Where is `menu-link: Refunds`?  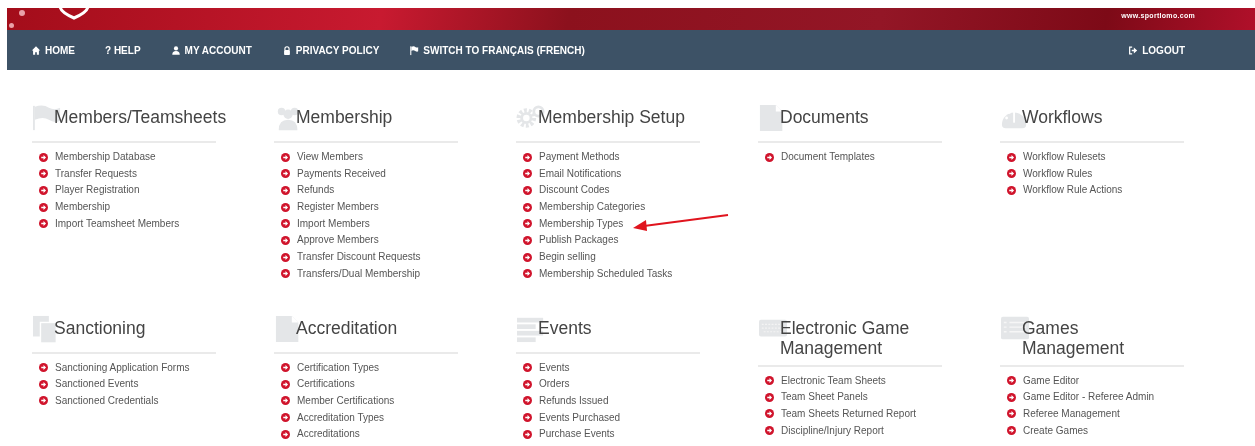 menu-link: Refunds is located at coordinates (316, 190).